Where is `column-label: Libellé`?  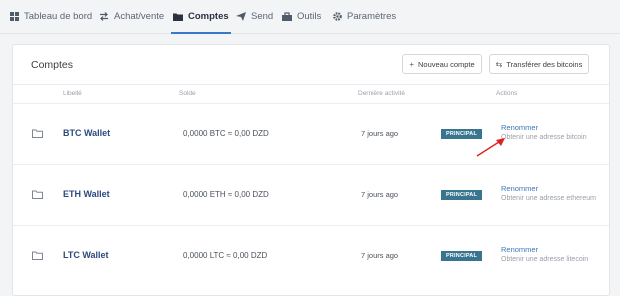 column-label: Libellé is located at coordinates (72, 93).